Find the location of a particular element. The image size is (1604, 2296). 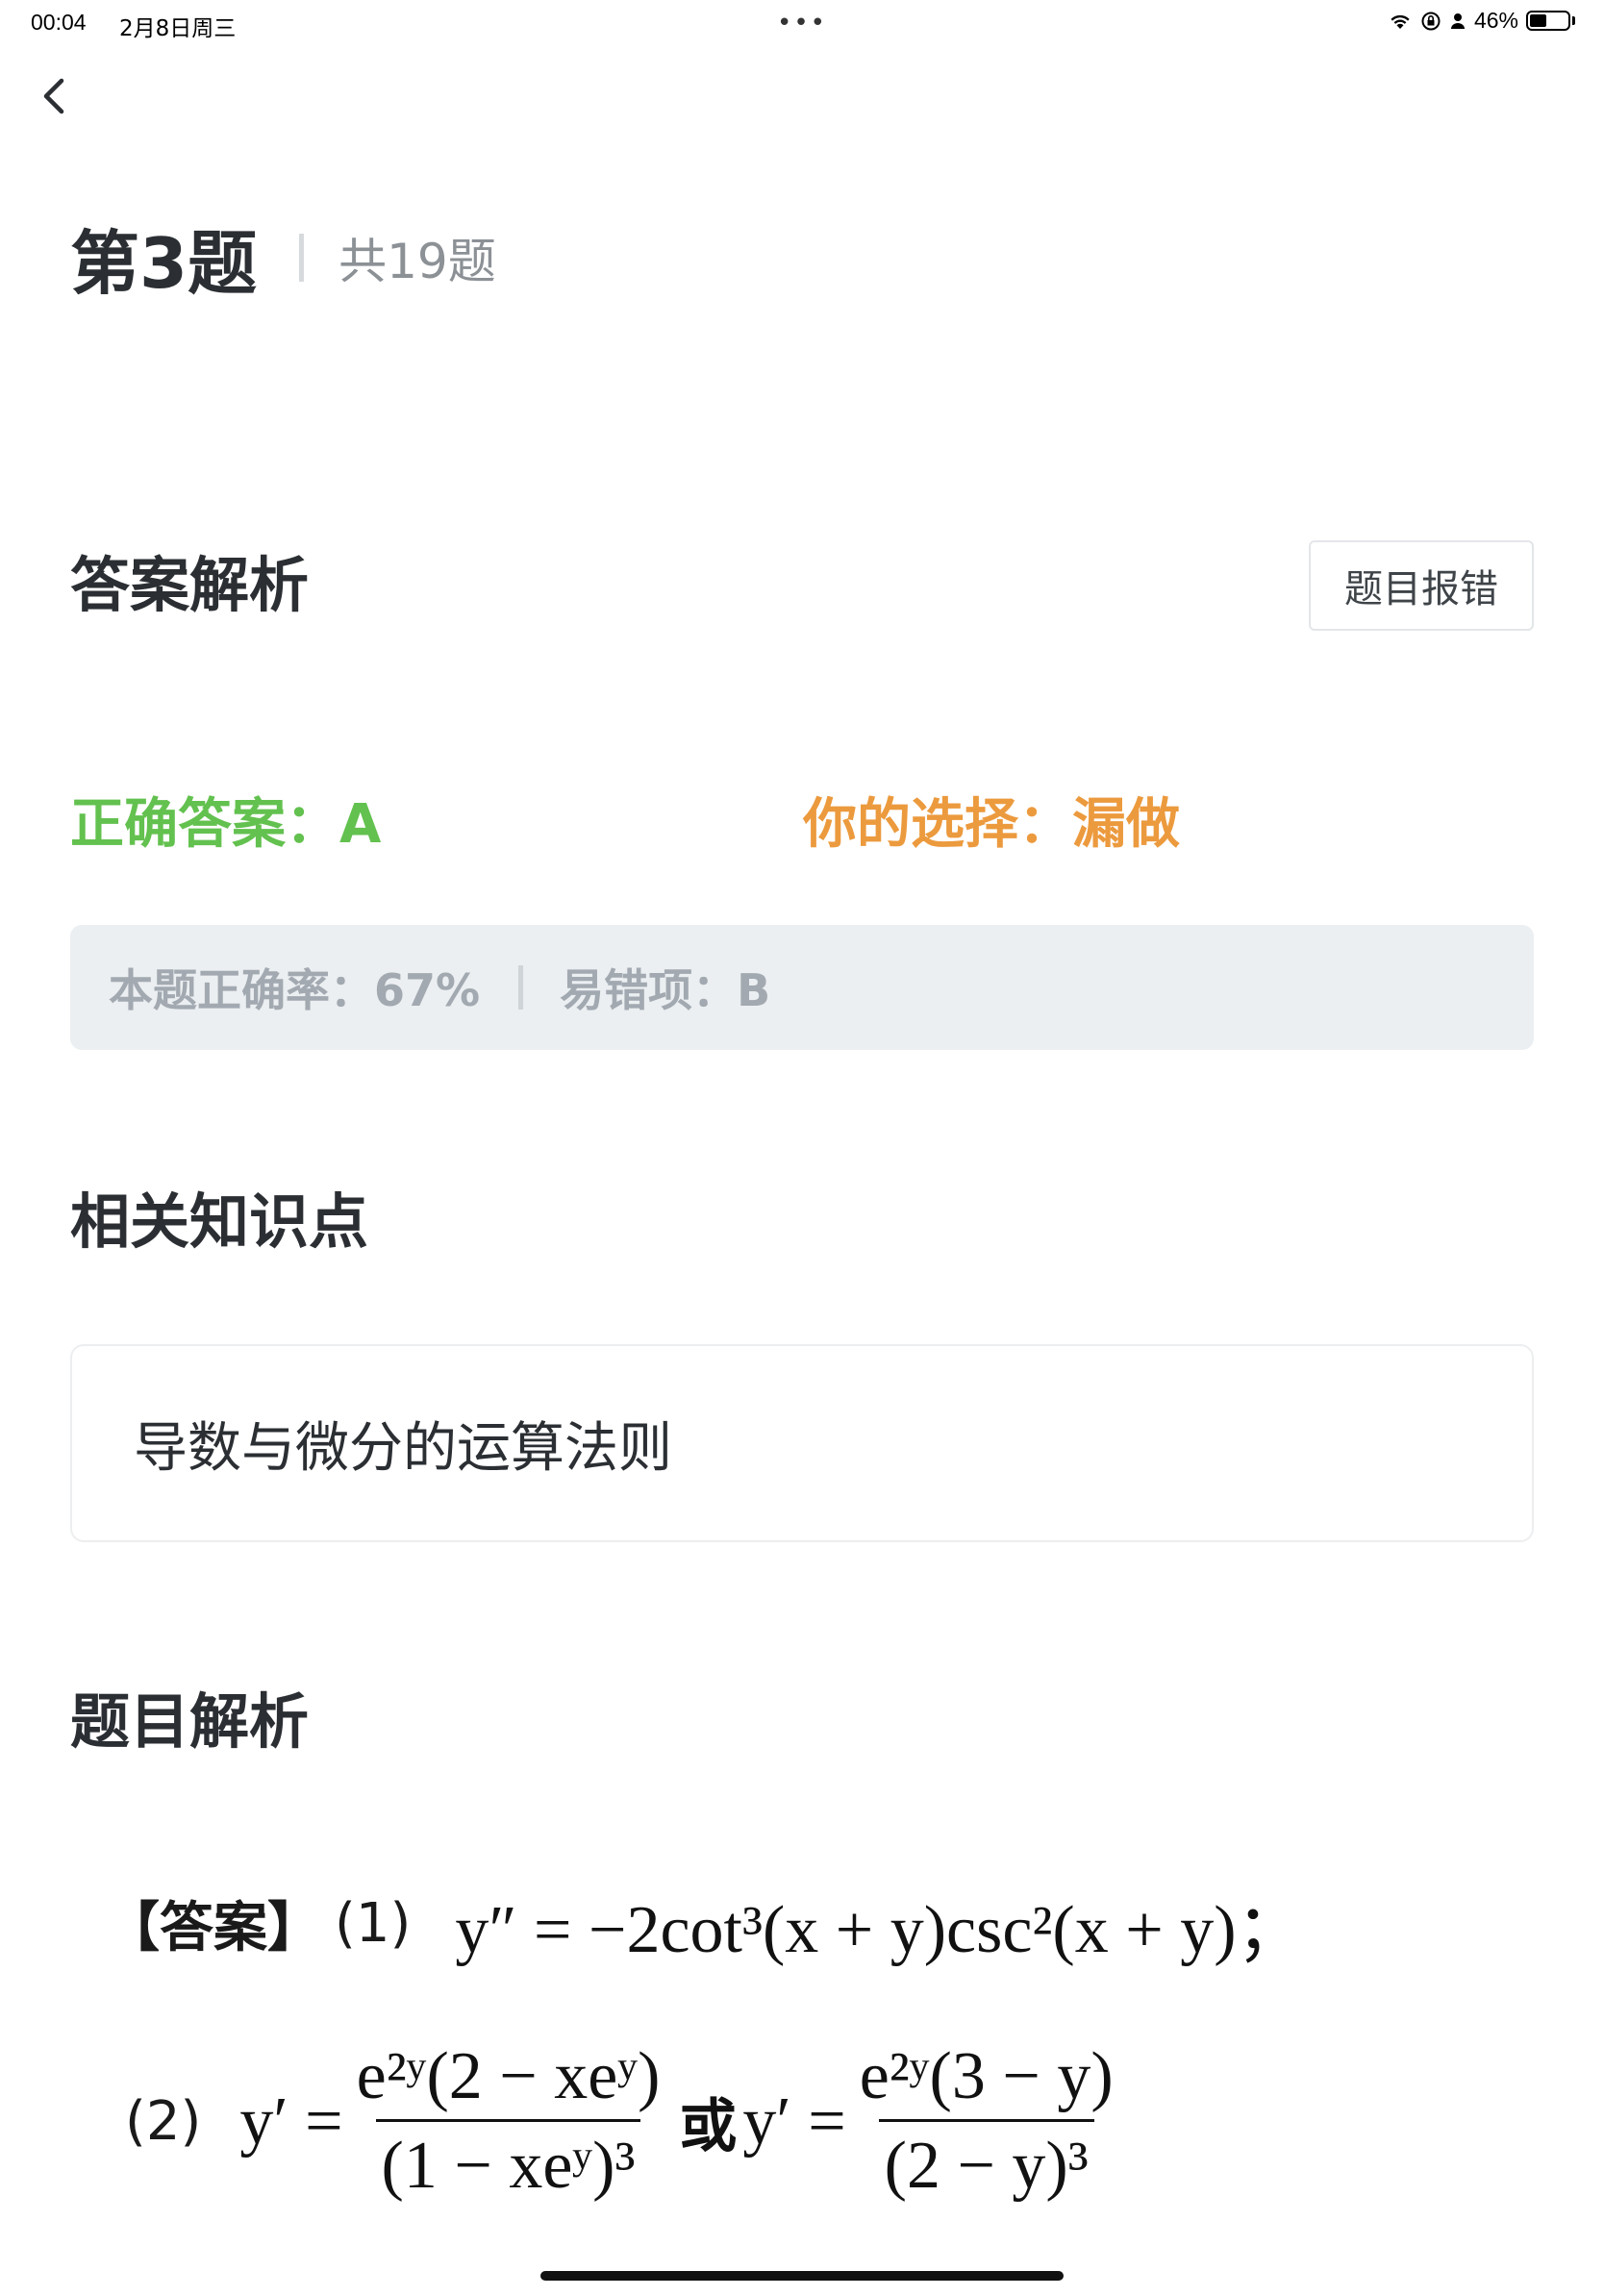

report-error-button: 题目报错 is located at coordinates (1421, 585).